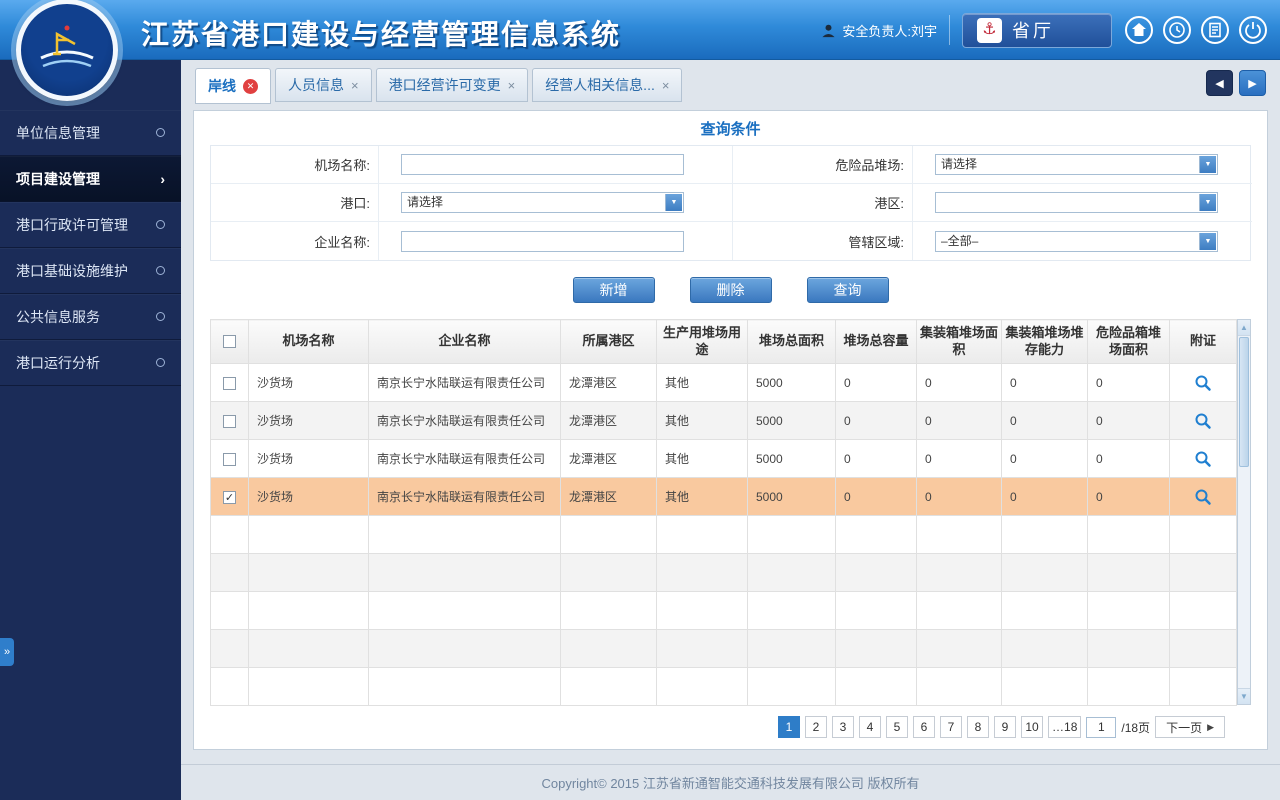 The height and width of the screenshot is (800, 1280). Describe the element at coordinates (870, 727) in the screenshot. I see `page-button-4: 4` at that location.